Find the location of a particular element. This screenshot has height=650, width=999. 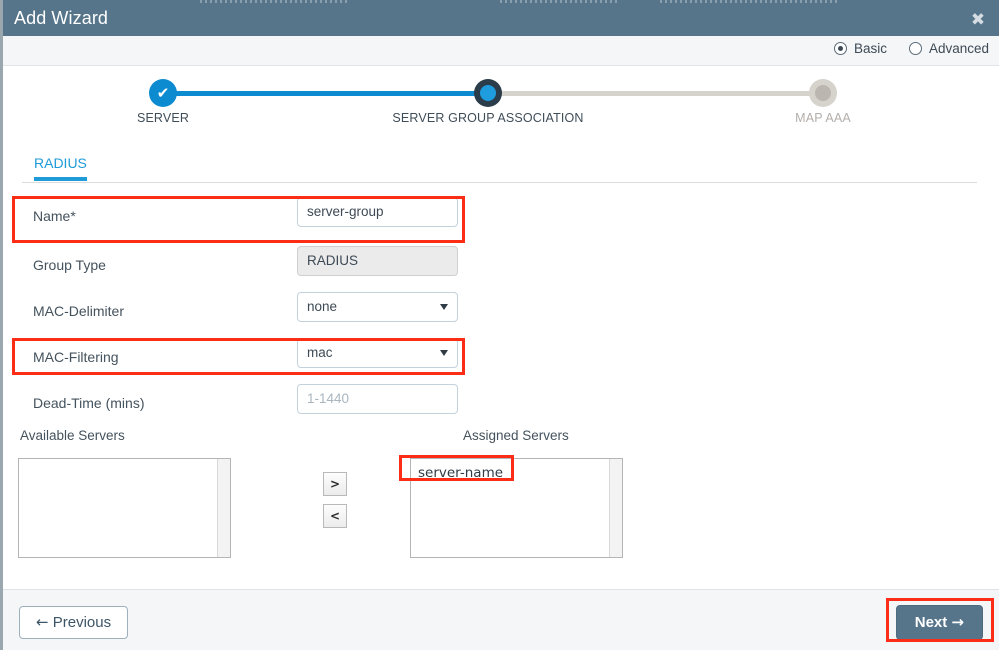

page-title: Add Wizard is located at coordinates (61, 18).